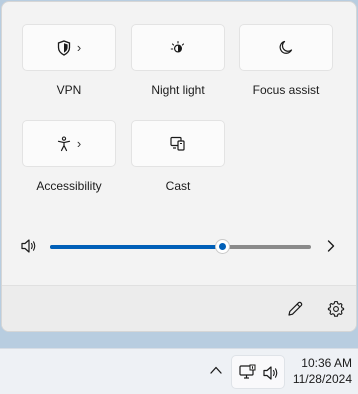  I want to click on moon-icon, so click(286, 47).